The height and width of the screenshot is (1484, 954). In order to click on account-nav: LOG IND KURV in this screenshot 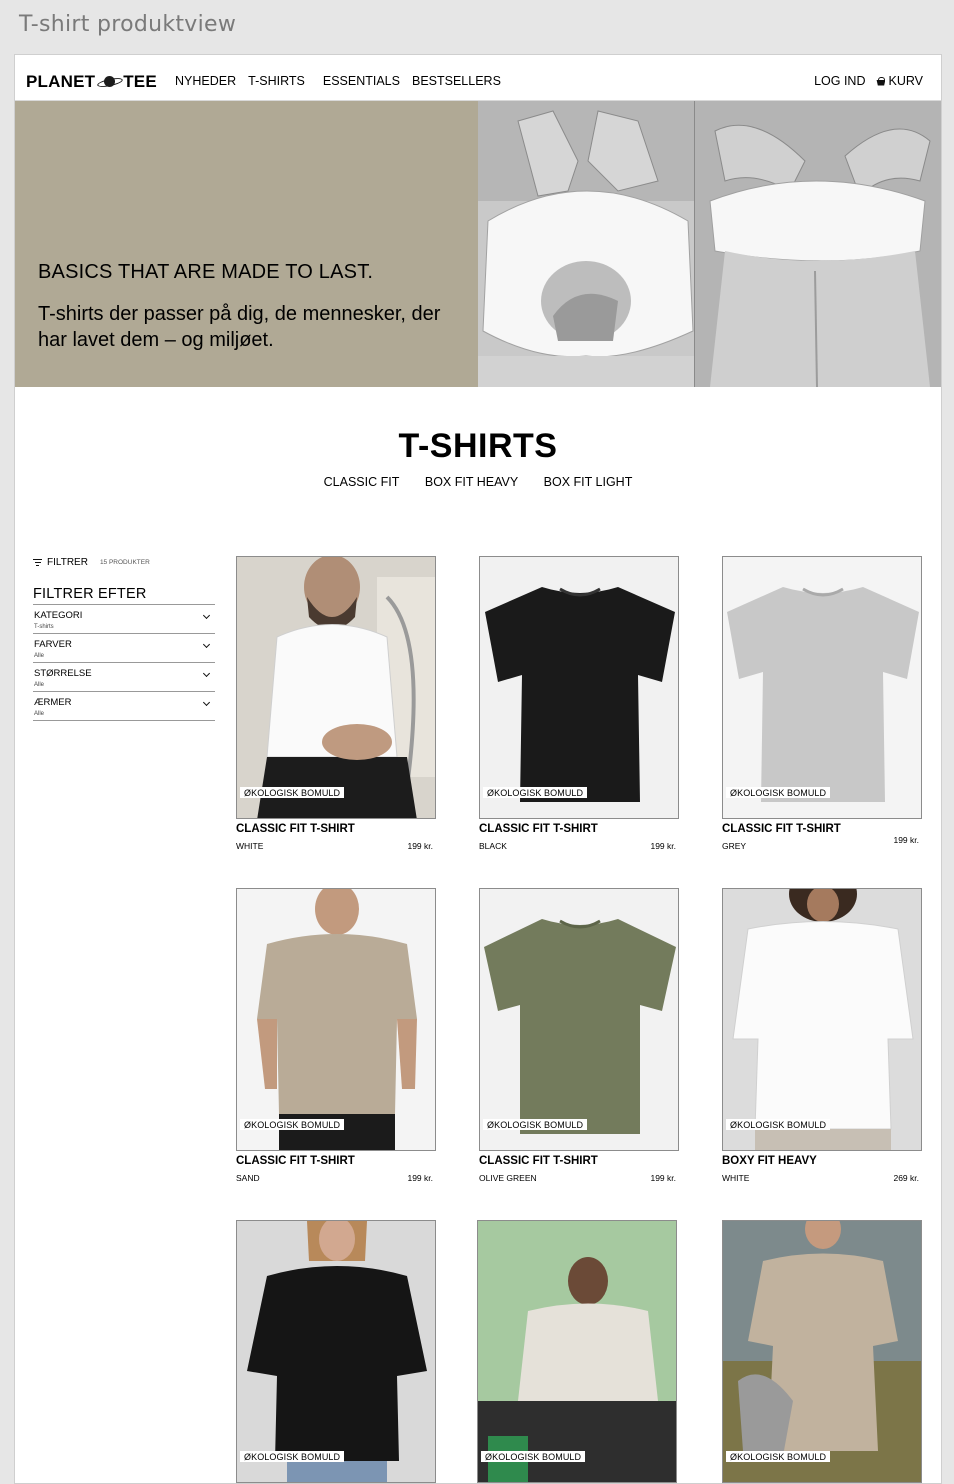, I will do `click(868, 81)`.